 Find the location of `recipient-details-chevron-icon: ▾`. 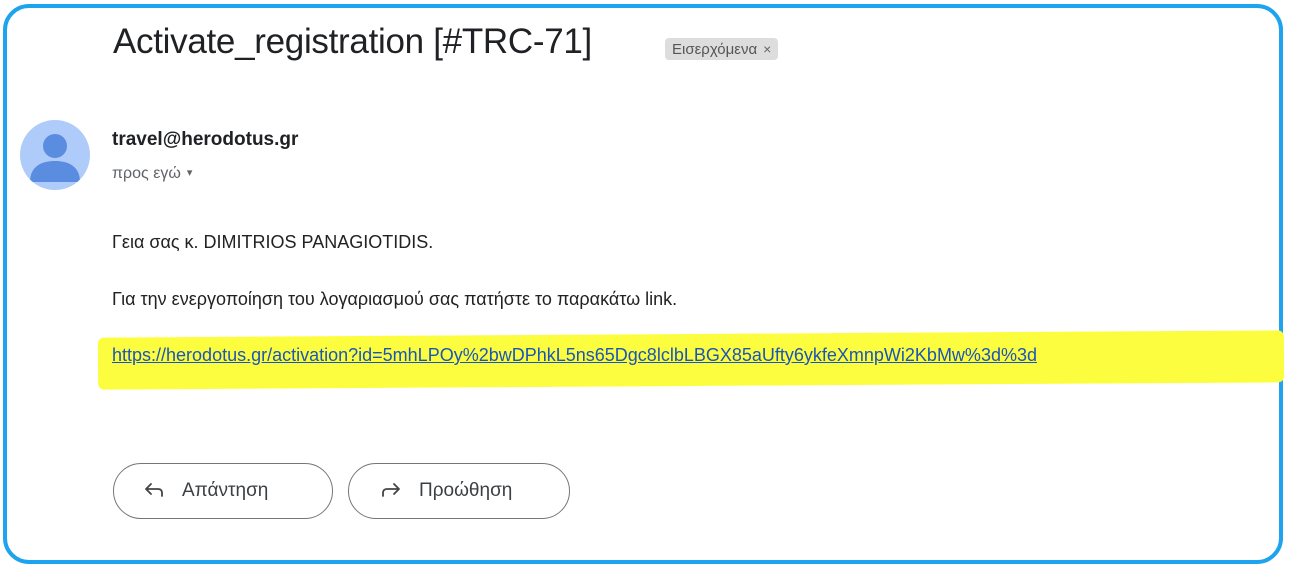

recipient-details-chevron-icon: ▾ is located at coordinates (190, 173).